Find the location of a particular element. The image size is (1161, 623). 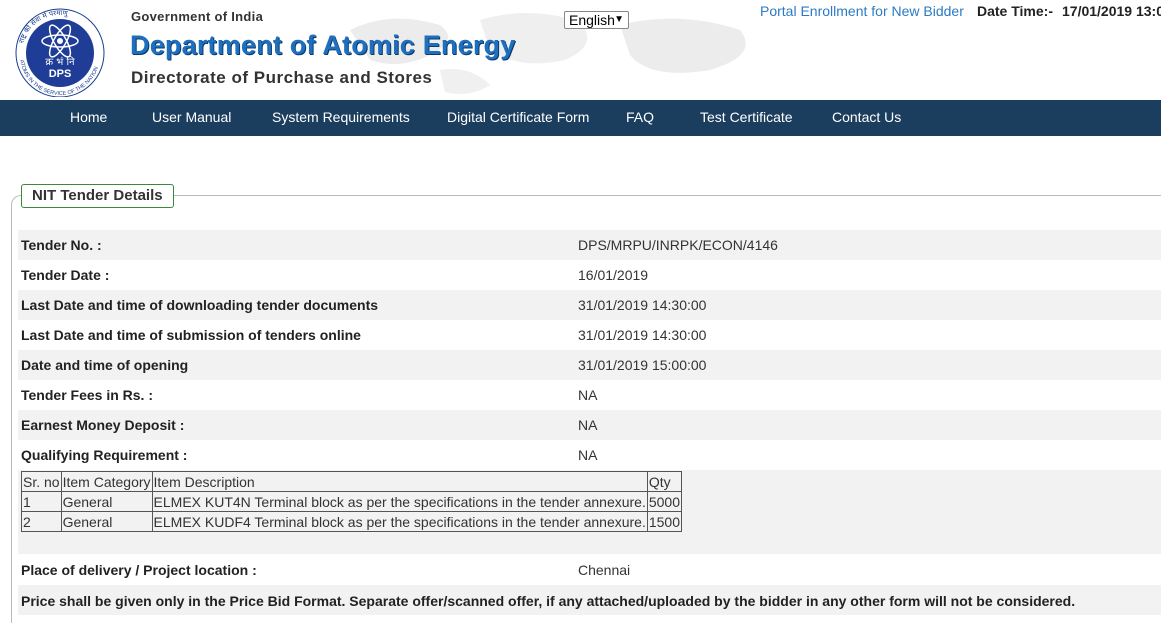

detail-row-tender-fees: Tender Fees in Rs. : NA is located at coordinates (589, 395).